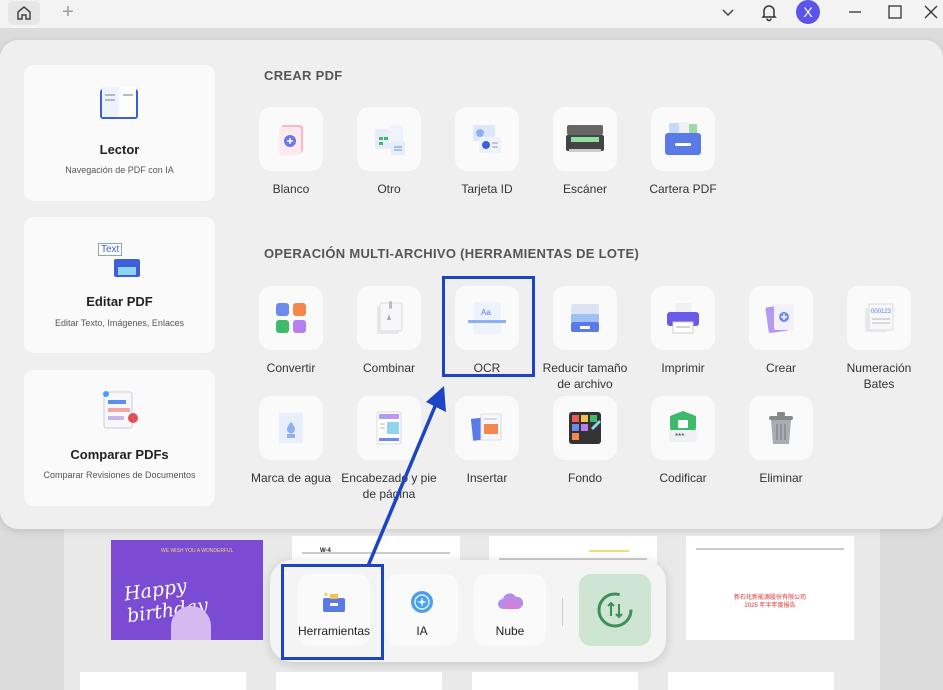 Image resolution: width=943 pixels, height=690 pixels. I want to click on minimize-icon, so click(855, 12).